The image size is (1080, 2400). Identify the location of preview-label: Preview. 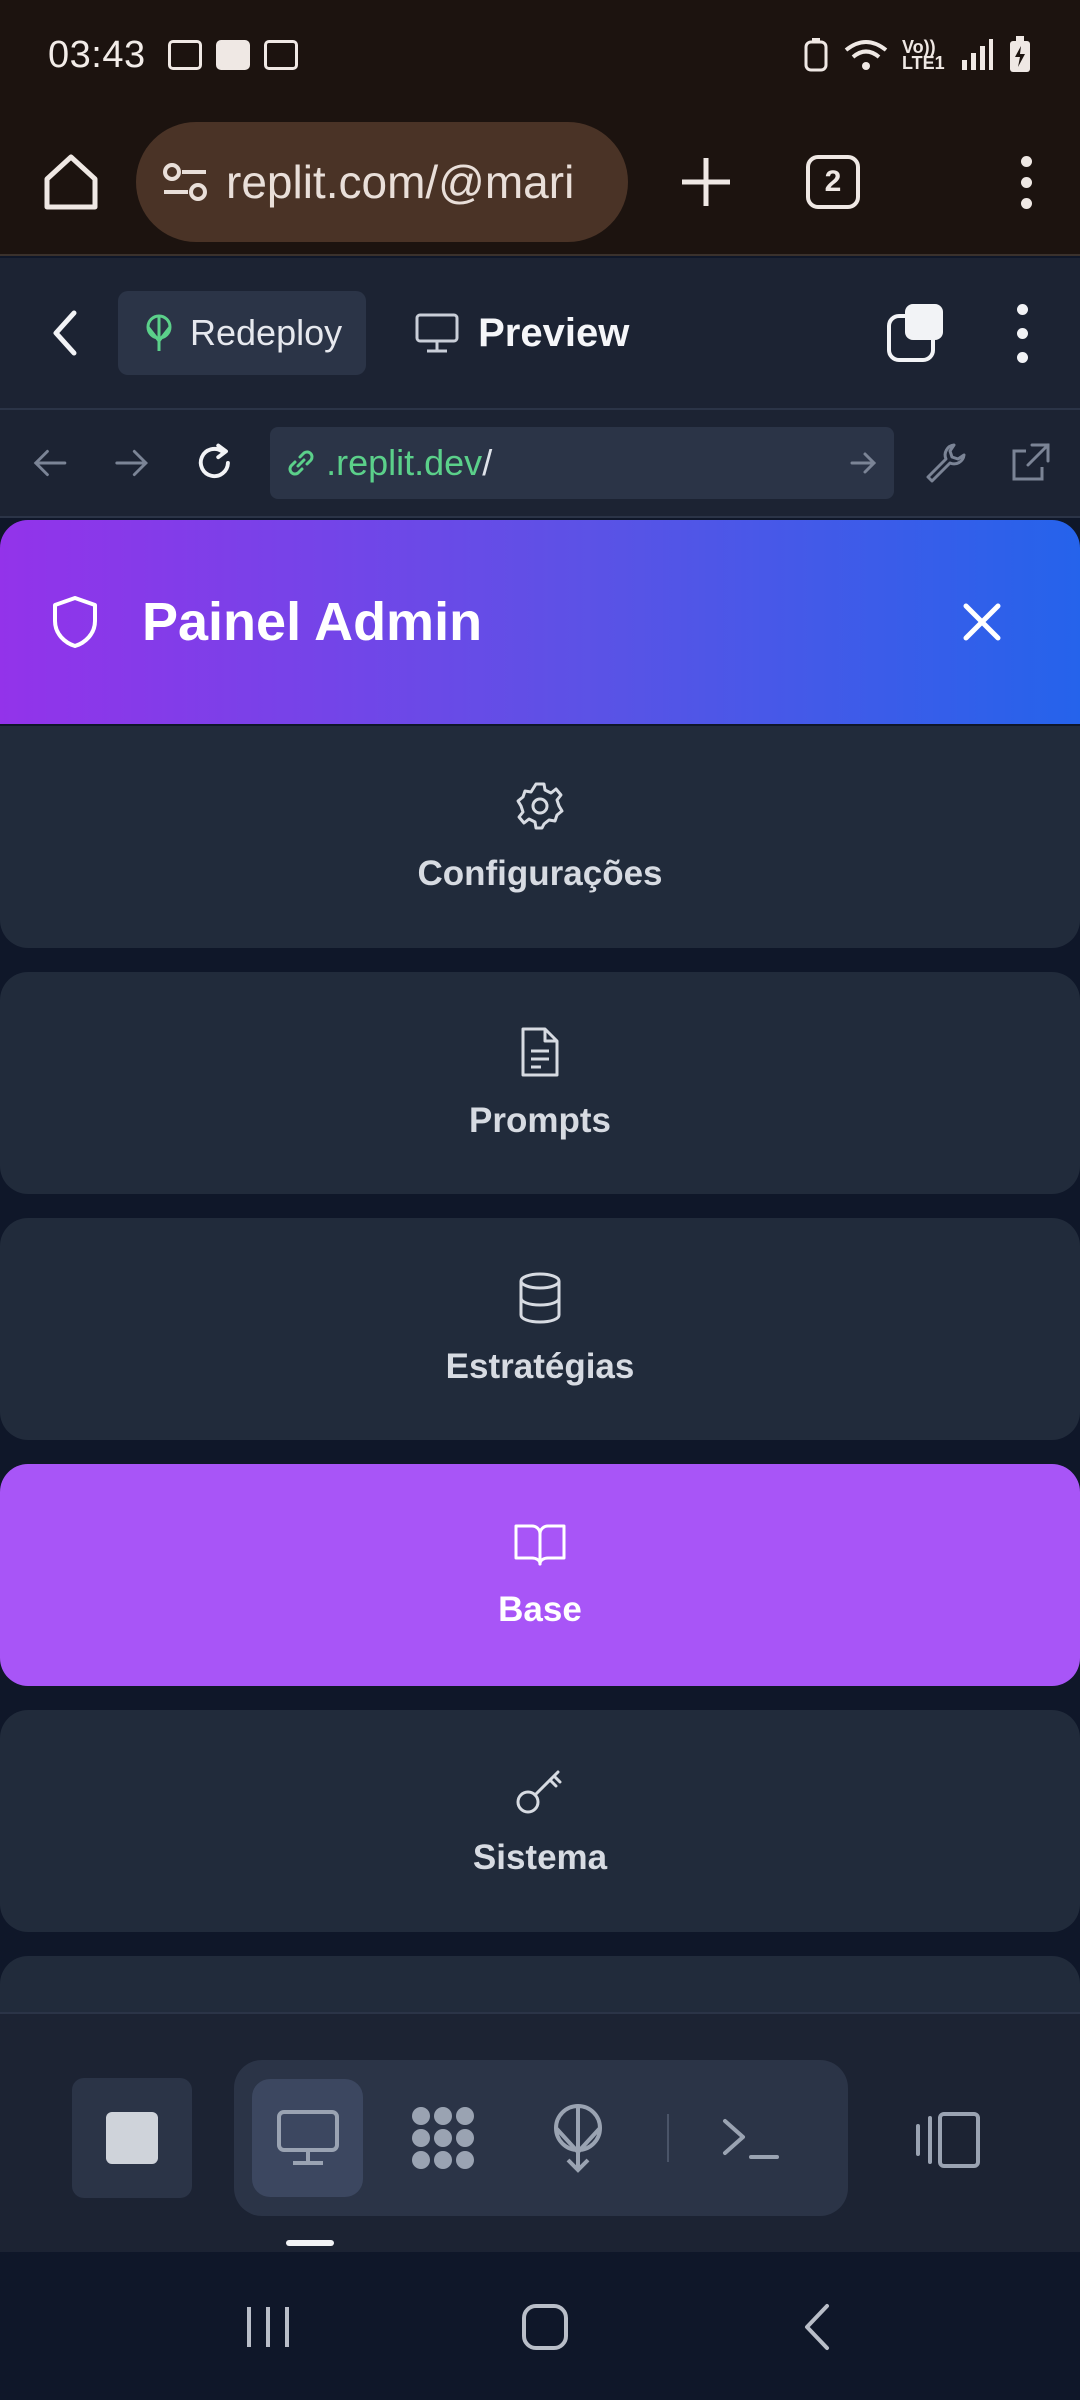
(554, 332).